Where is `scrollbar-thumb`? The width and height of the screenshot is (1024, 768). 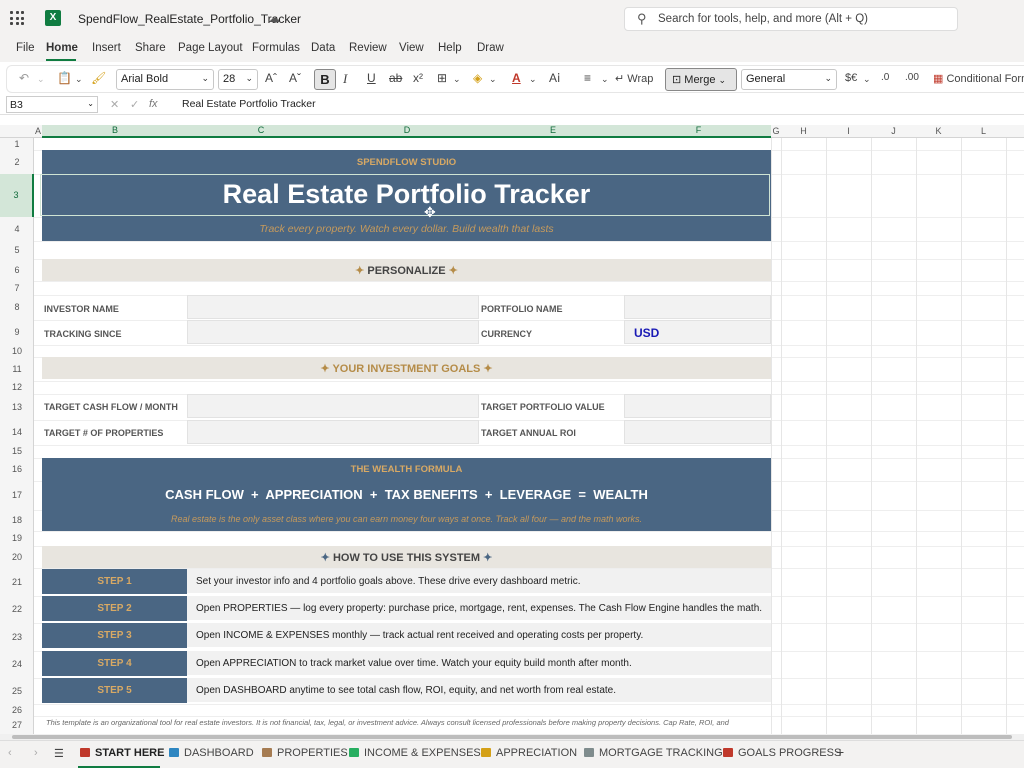 scrollbar-thumb is located at coordinates (512, 737).